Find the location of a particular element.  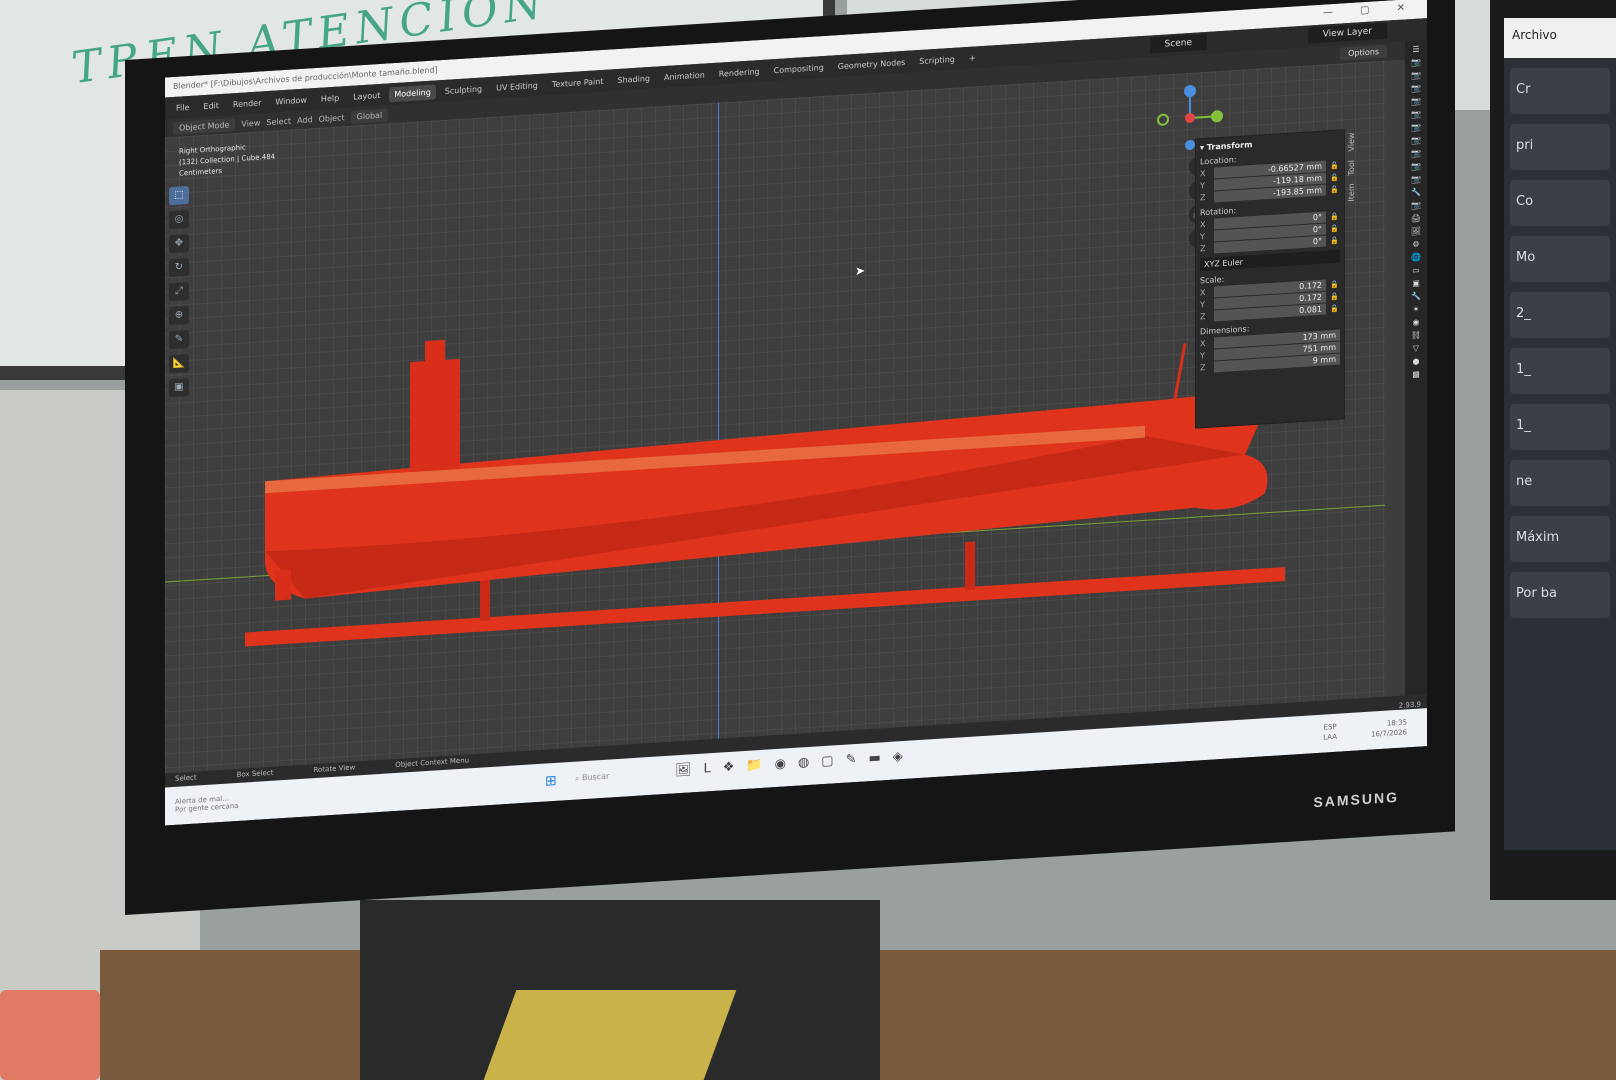

tab-geometry-nodes: Geometry Nodes is located at coordinates (871, 64).